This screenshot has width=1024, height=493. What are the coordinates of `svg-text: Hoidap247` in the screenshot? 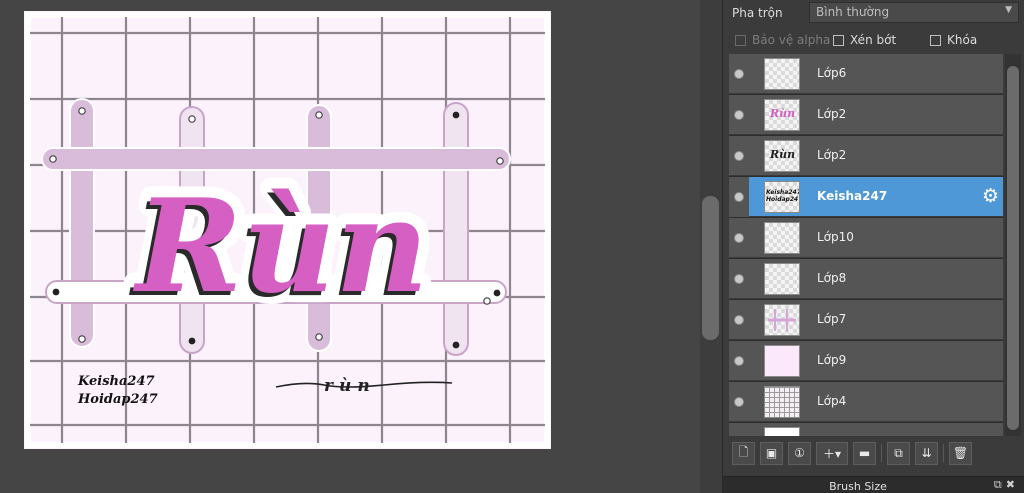 It's located at (117, 399).